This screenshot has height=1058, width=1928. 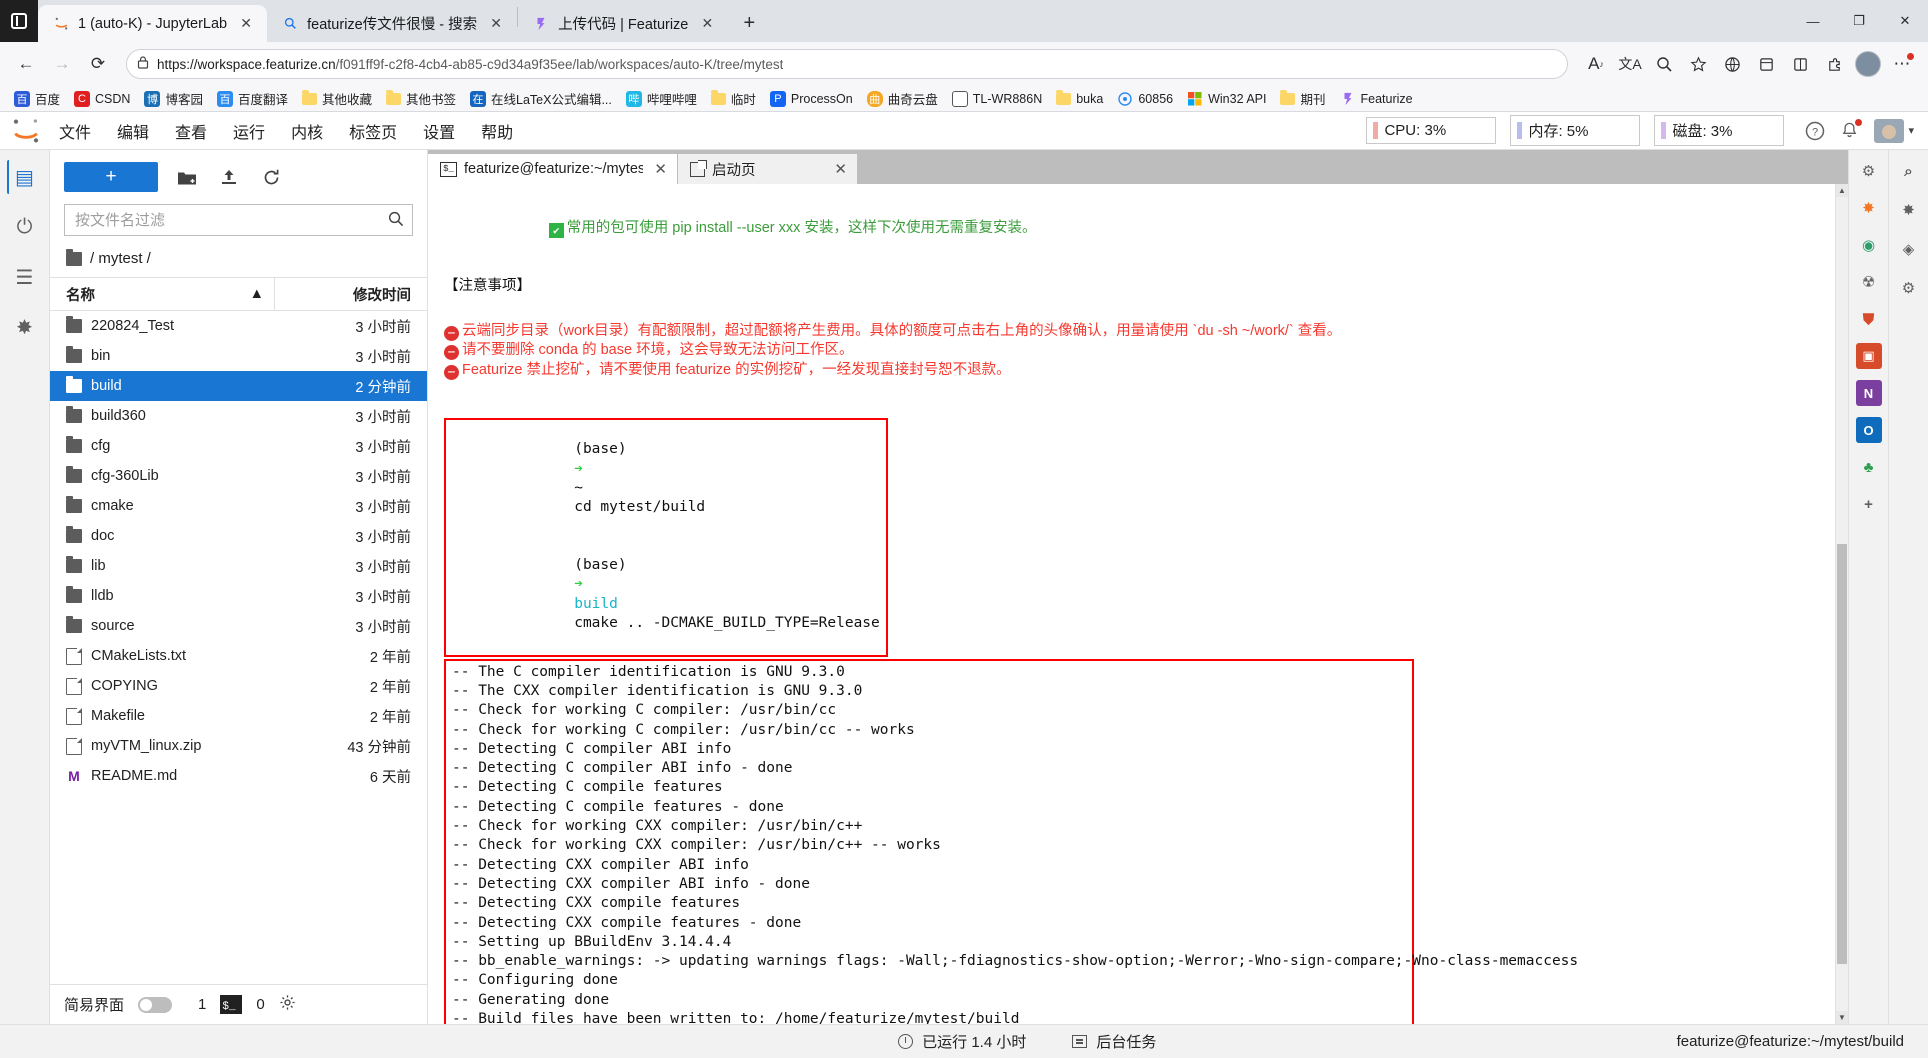 What do you see at coordinates (133, 131) in the screenshot?
I see `menu-1: 编辑` at bounding box center [133, 131].